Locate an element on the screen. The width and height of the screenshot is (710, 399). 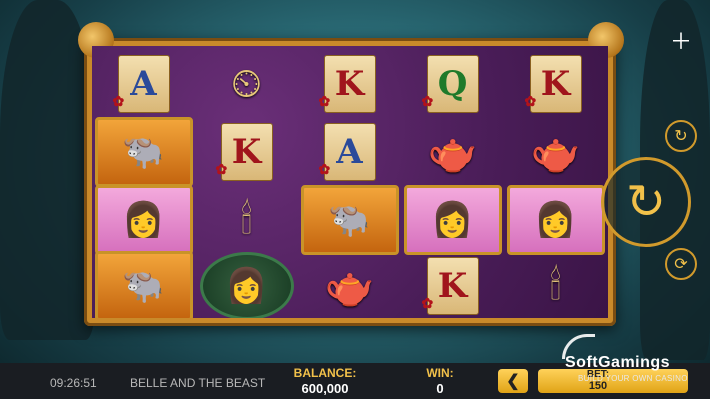
spin-icon: ↻ is located at coordinates (646, 202).